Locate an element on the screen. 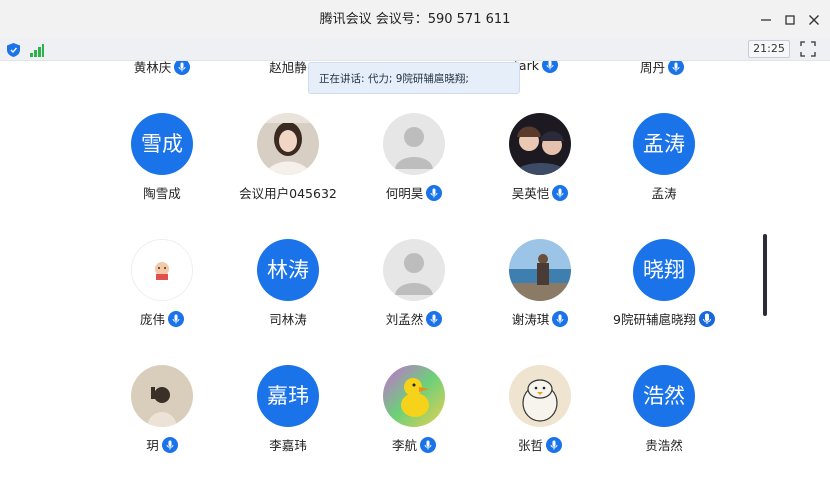 The image size is (830, 479). participant-tile: 刘孟然 is located at coordinates (414, 294).